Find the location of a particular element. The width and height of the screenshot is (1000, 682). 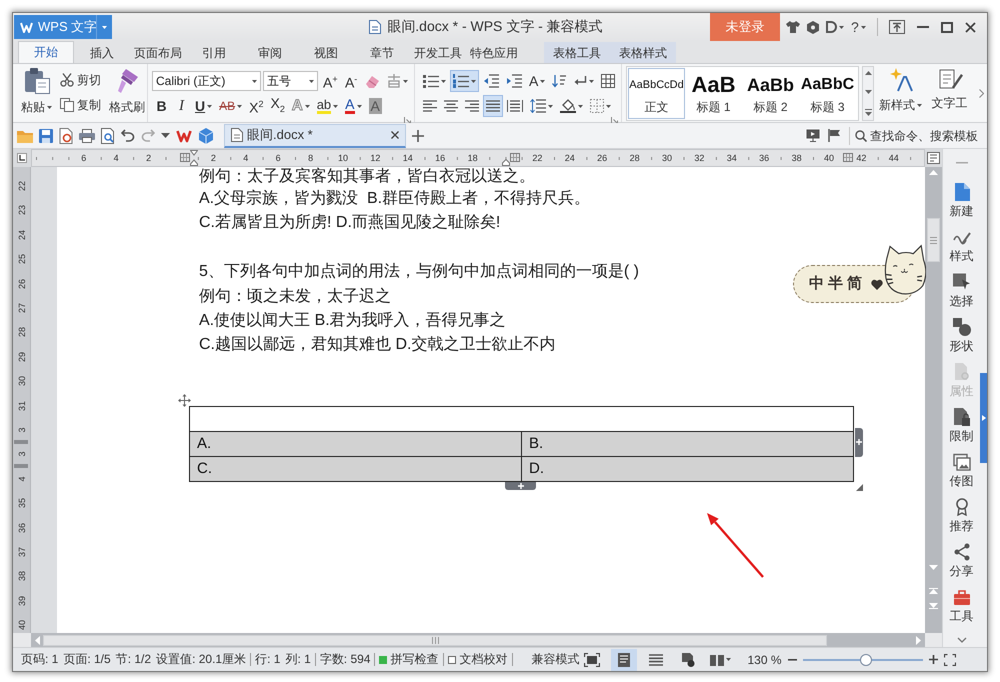

font-name-field: Calibri (正文) is located at coordinates (206, 81).